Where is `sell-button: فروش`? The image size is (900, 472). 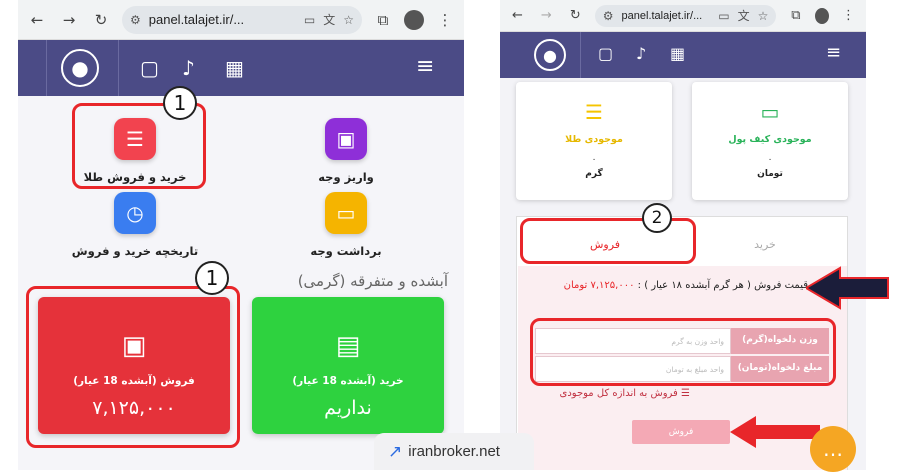
sell-button: فروش is located at coordinates (681, 432).